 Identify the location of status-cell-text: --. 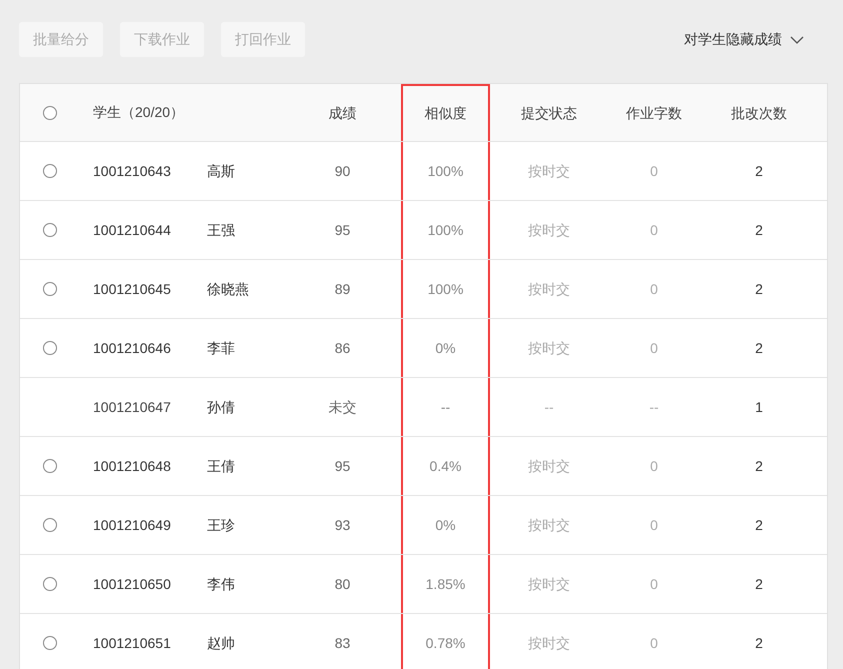
(549, 407).